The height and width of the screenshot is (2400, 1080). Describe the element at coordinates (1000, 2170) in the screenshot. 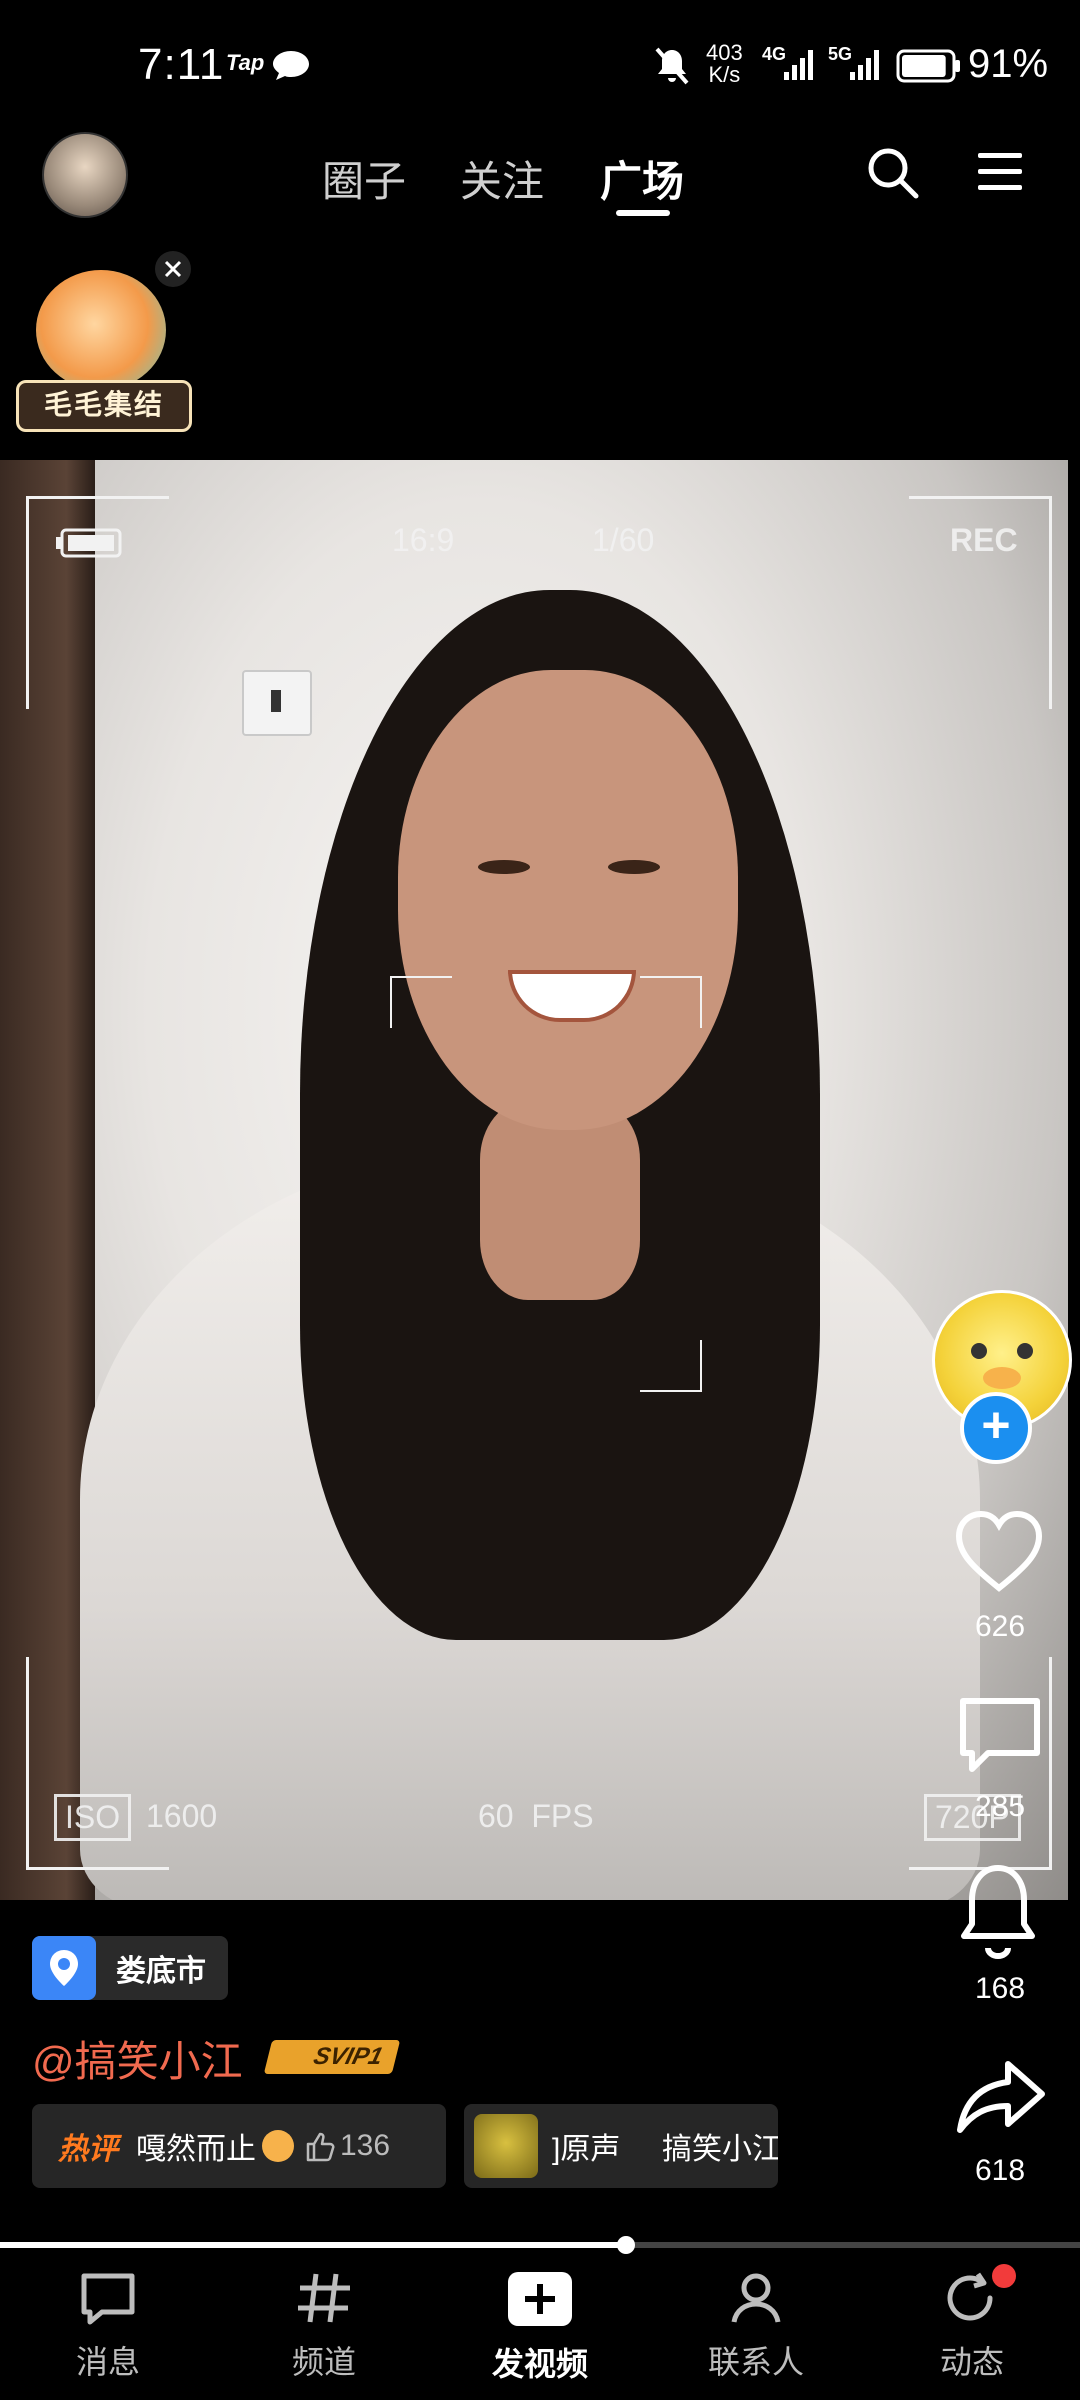

I see `share-count: 618` at that location.